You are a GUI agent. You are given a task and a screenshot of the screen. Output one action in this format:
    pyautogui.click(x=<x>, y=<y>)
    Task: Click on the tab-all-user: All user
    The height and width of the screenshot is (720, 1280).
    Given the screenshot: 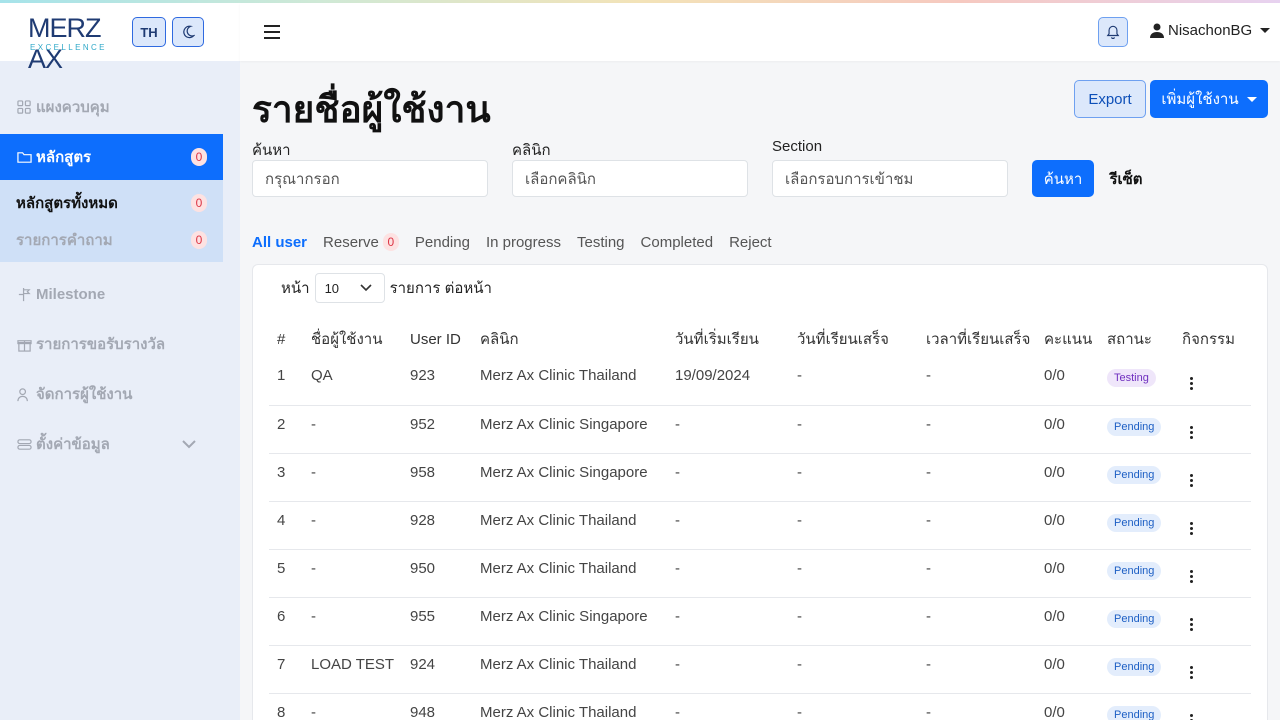 What is the action you would take?
    pyautogui.click(x=279, y=242)
    